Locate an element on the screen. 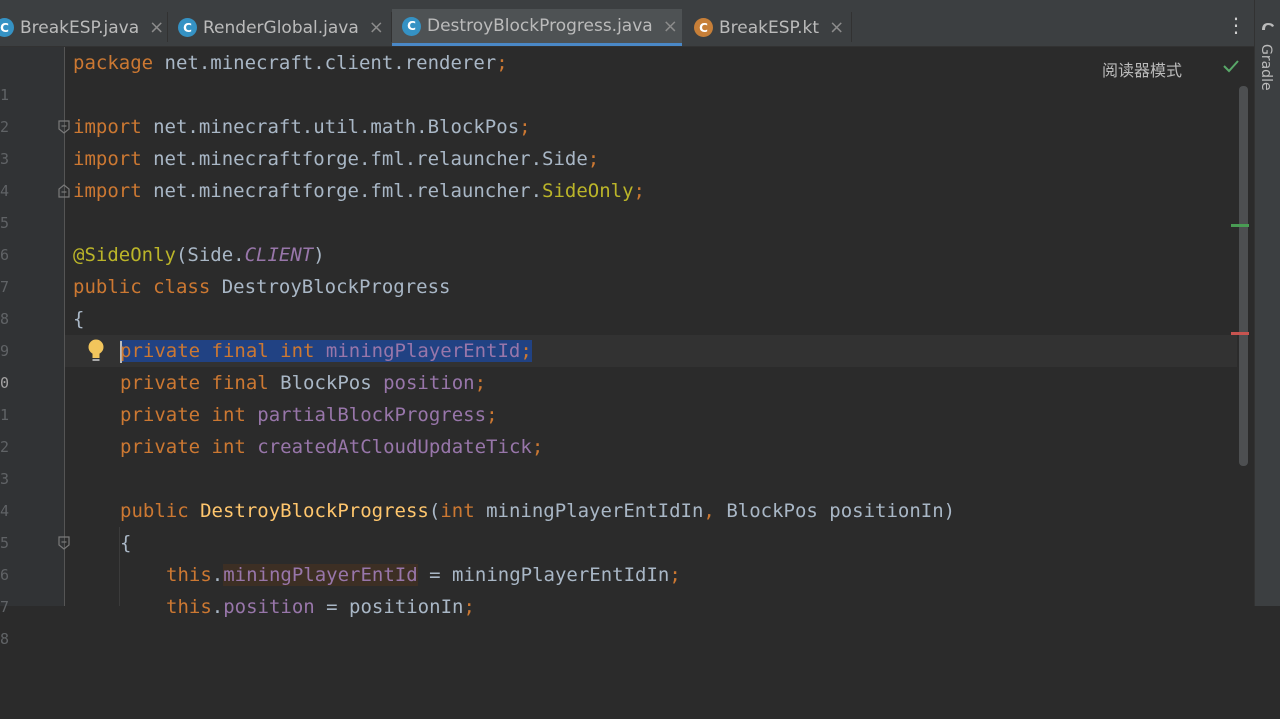 The image size is (1280, 719). gradle-panel-label: Gradle is located at coordinates (1266, 67).